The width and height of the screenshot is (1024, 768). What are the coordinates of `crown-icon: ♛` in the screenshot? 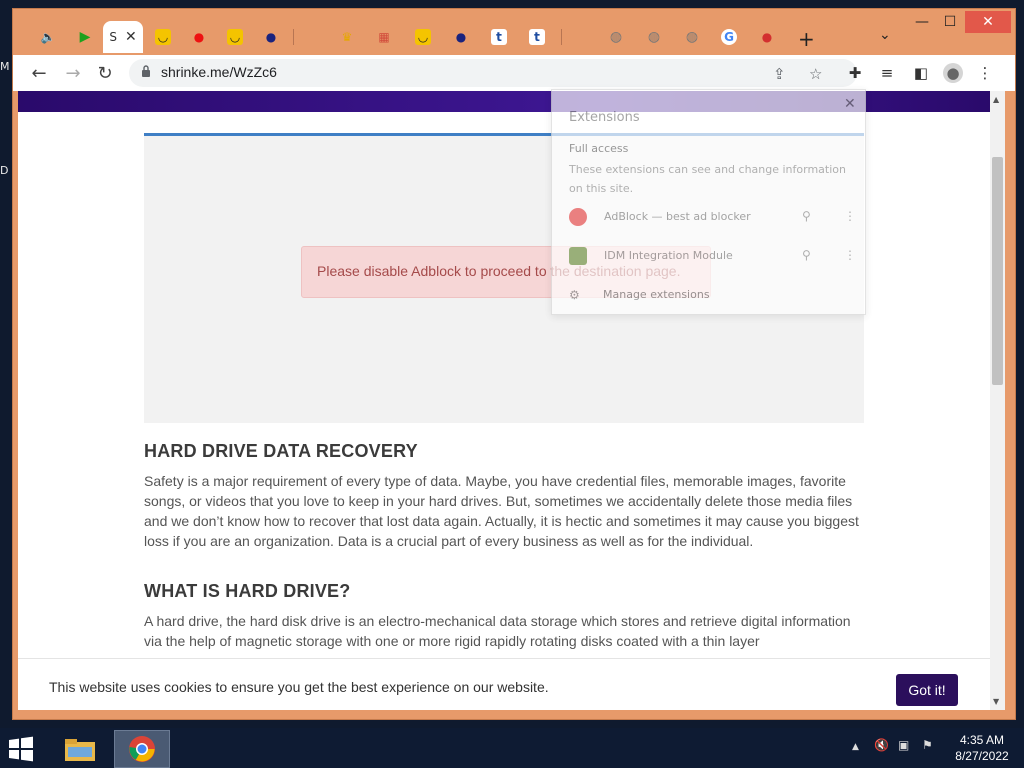 It's located at (347, 37).